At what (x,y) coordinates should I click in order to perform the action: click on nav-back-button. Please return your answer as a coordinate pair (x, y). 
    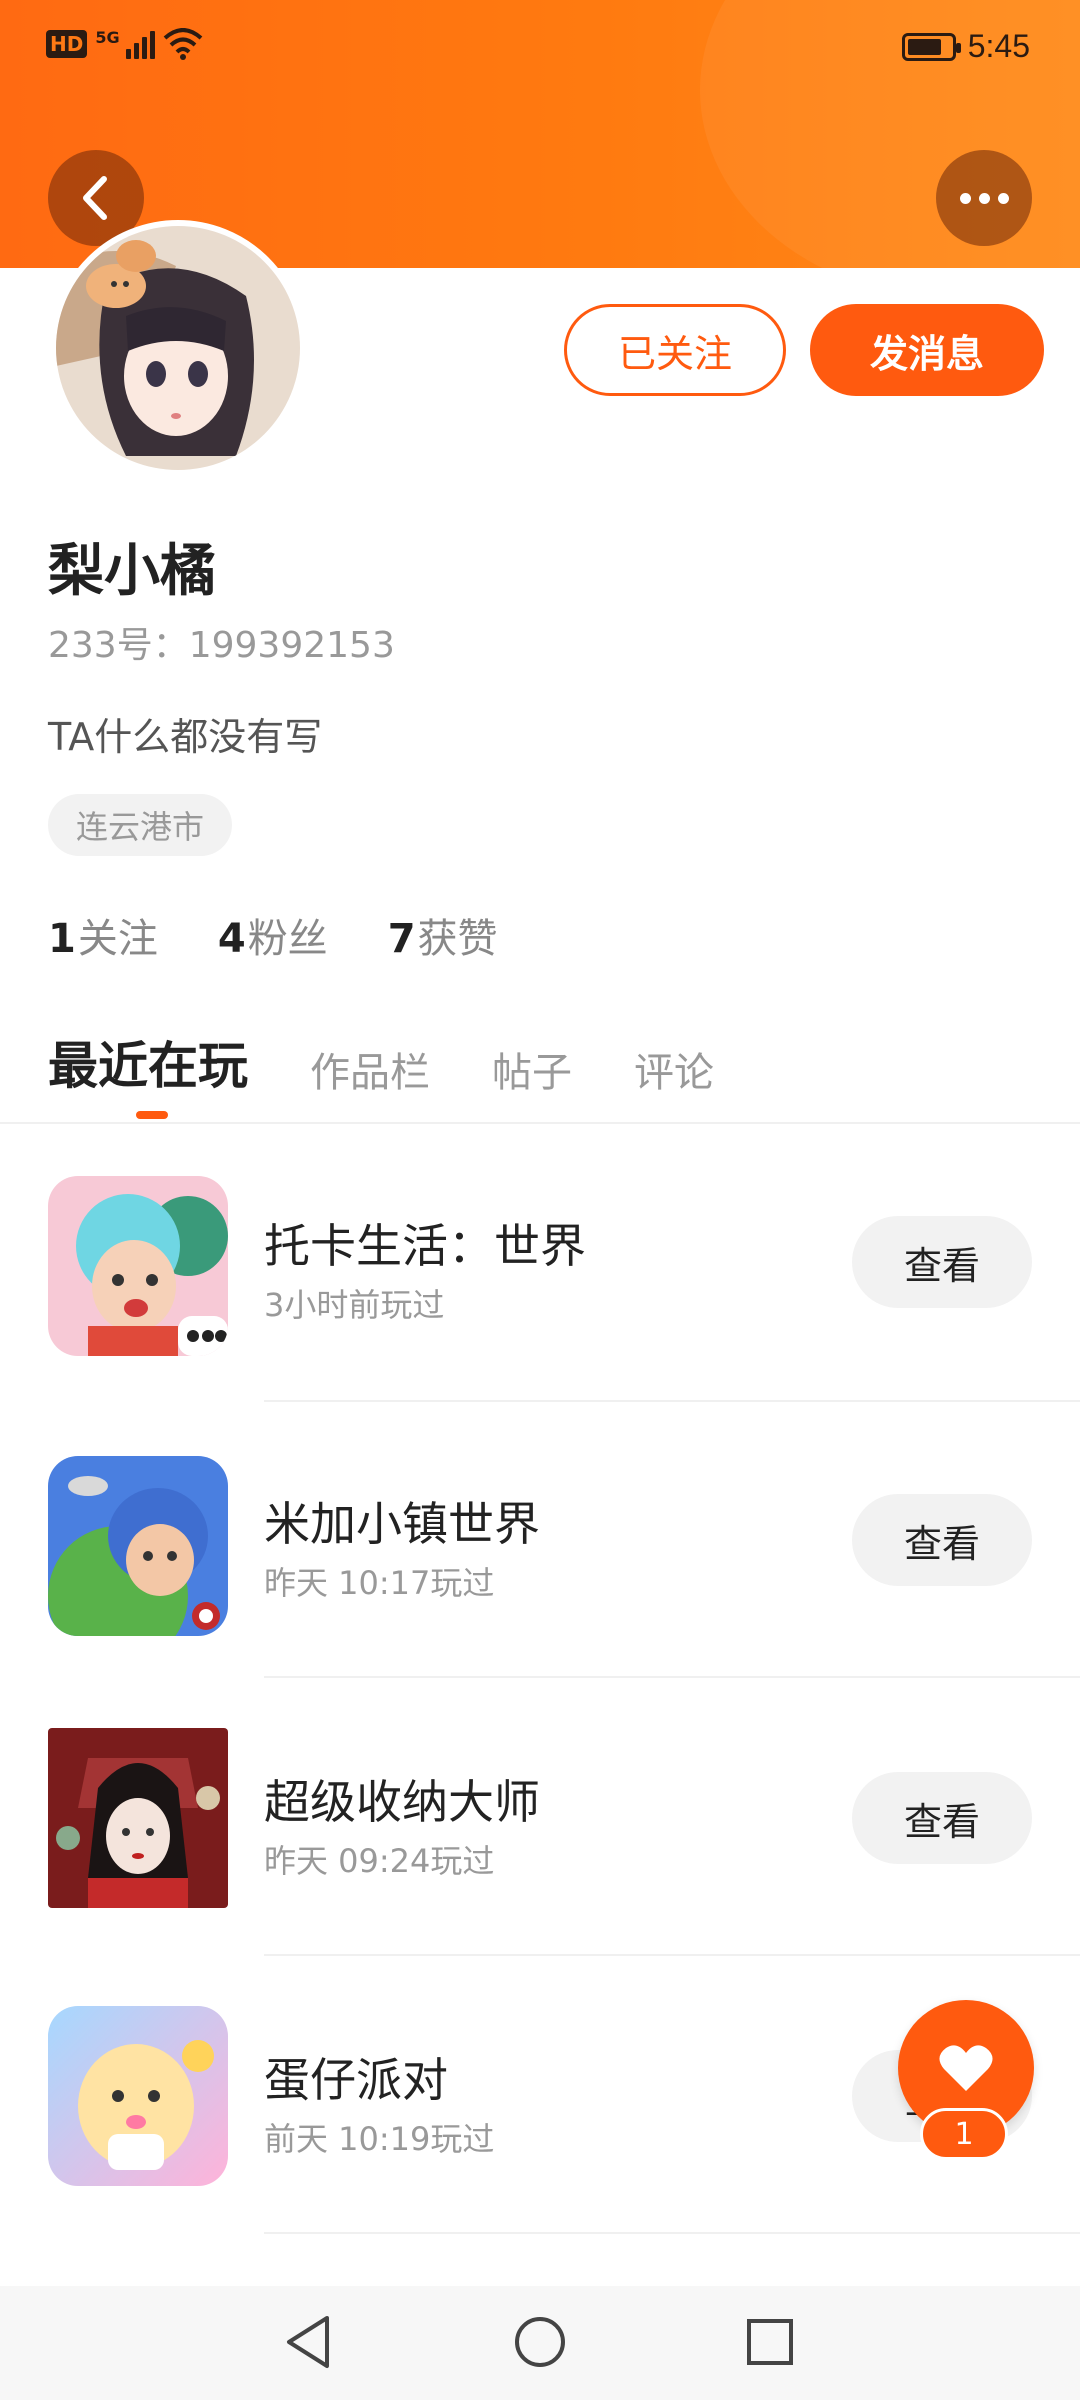
    Looking at the image, I should click on (308, 2342).